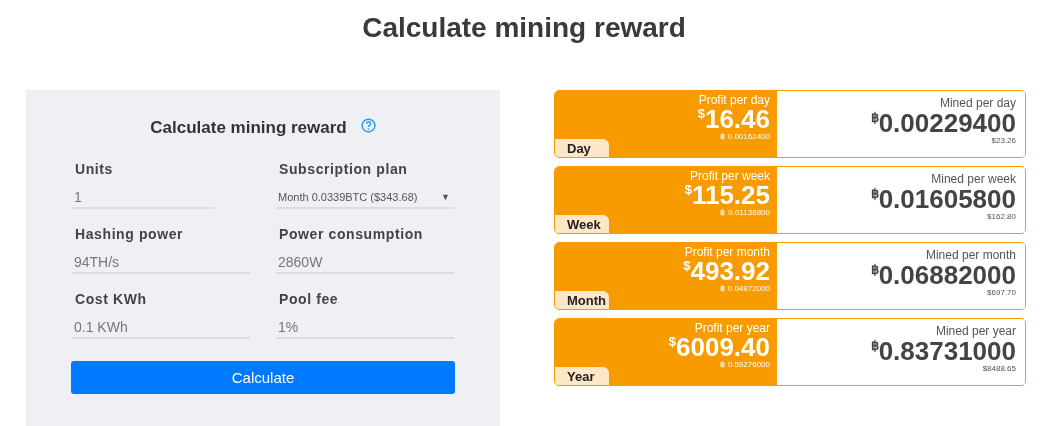 The width and height of the screenshot is (1048, 426). What do you see at coordinates (1001, 293) in the screenshot?
I see `mined-usd: $697.70` at bounding box center [1001, 293].